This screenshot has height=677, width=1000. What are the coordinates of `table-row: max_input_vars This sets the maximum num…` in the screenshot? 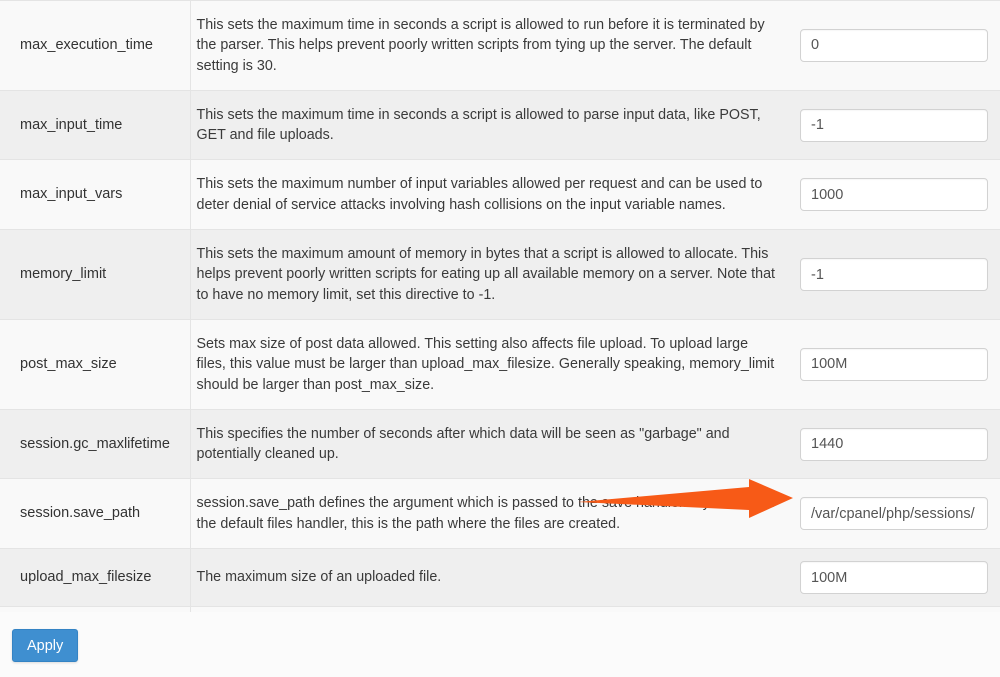 It's located at (500, 195).